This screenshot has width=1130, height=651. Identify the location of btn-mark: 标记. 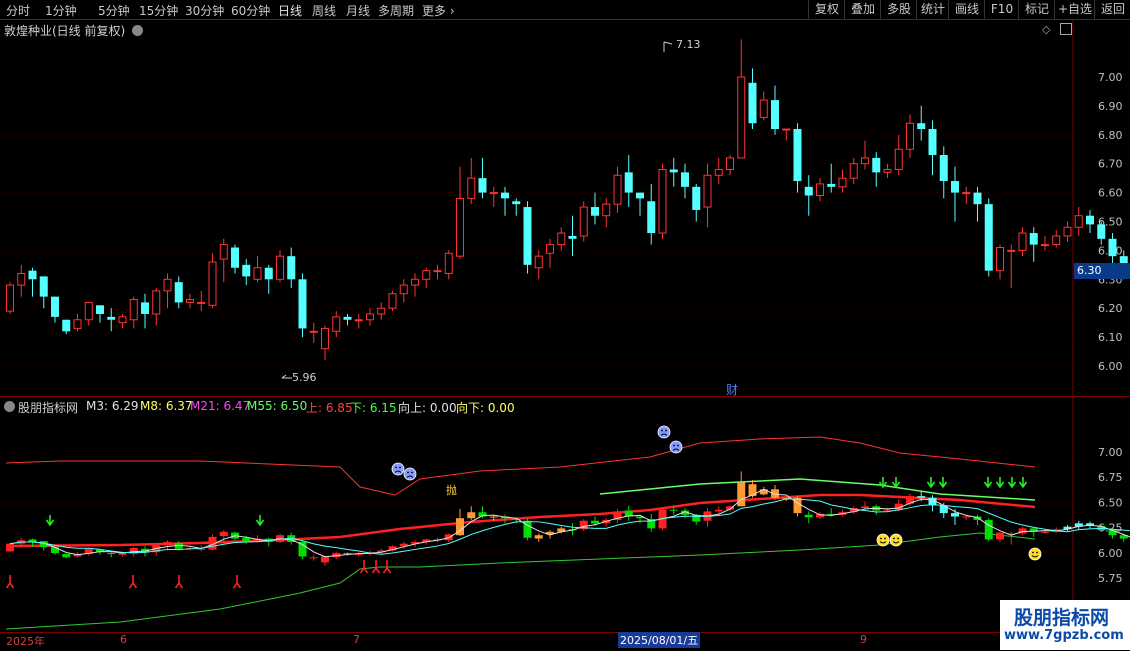
(1036, 9).